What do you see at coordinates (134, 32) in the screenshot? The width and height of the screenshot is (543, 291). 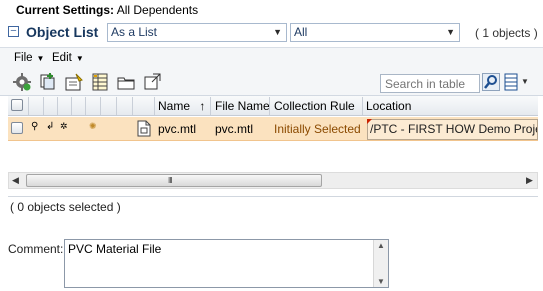 I see `view-select-value: As a List` at bounding box center [134, 32].